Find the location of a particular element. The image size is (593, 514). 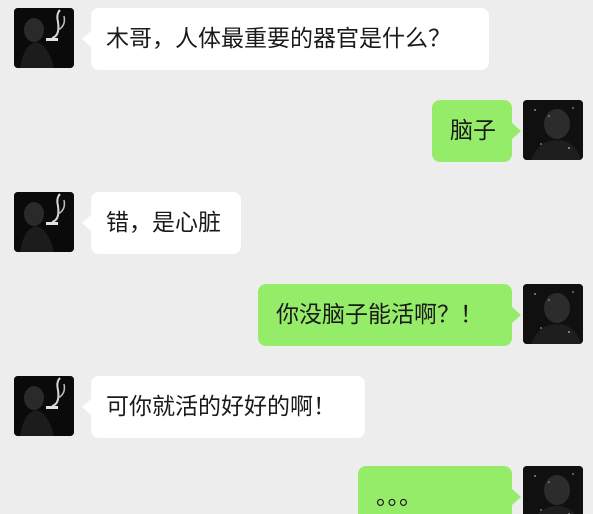

message-bubble-outgoing: 。。。 is located at coordinates (439, 490).